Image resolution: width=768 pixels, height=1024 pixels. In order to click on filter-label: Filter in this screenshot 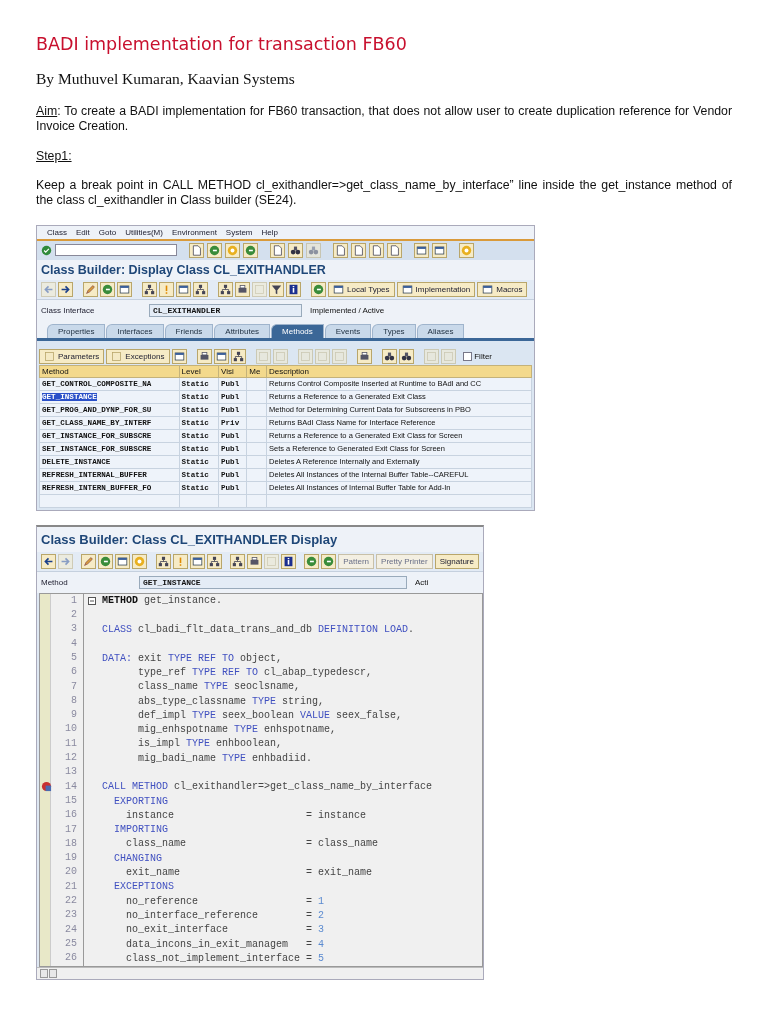, I will do `click(483, 356)`.